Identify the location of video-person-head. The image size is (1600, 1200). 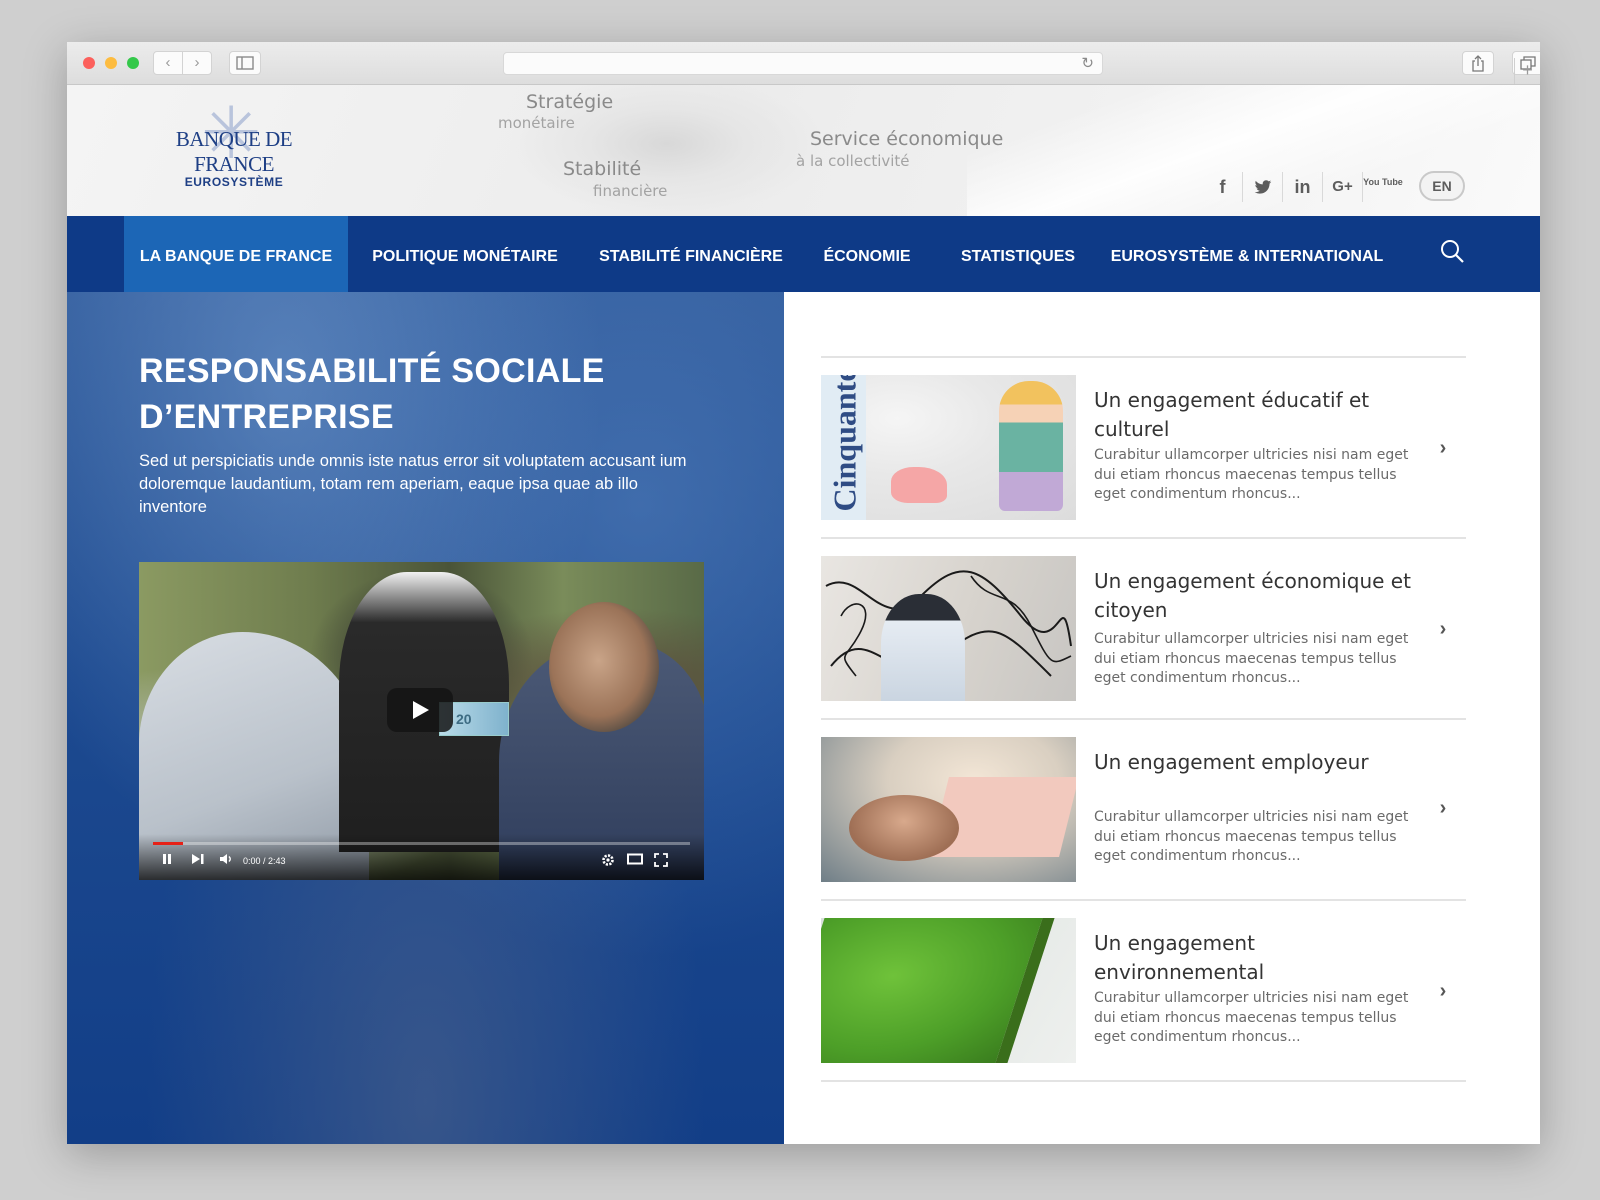
(604, 667).